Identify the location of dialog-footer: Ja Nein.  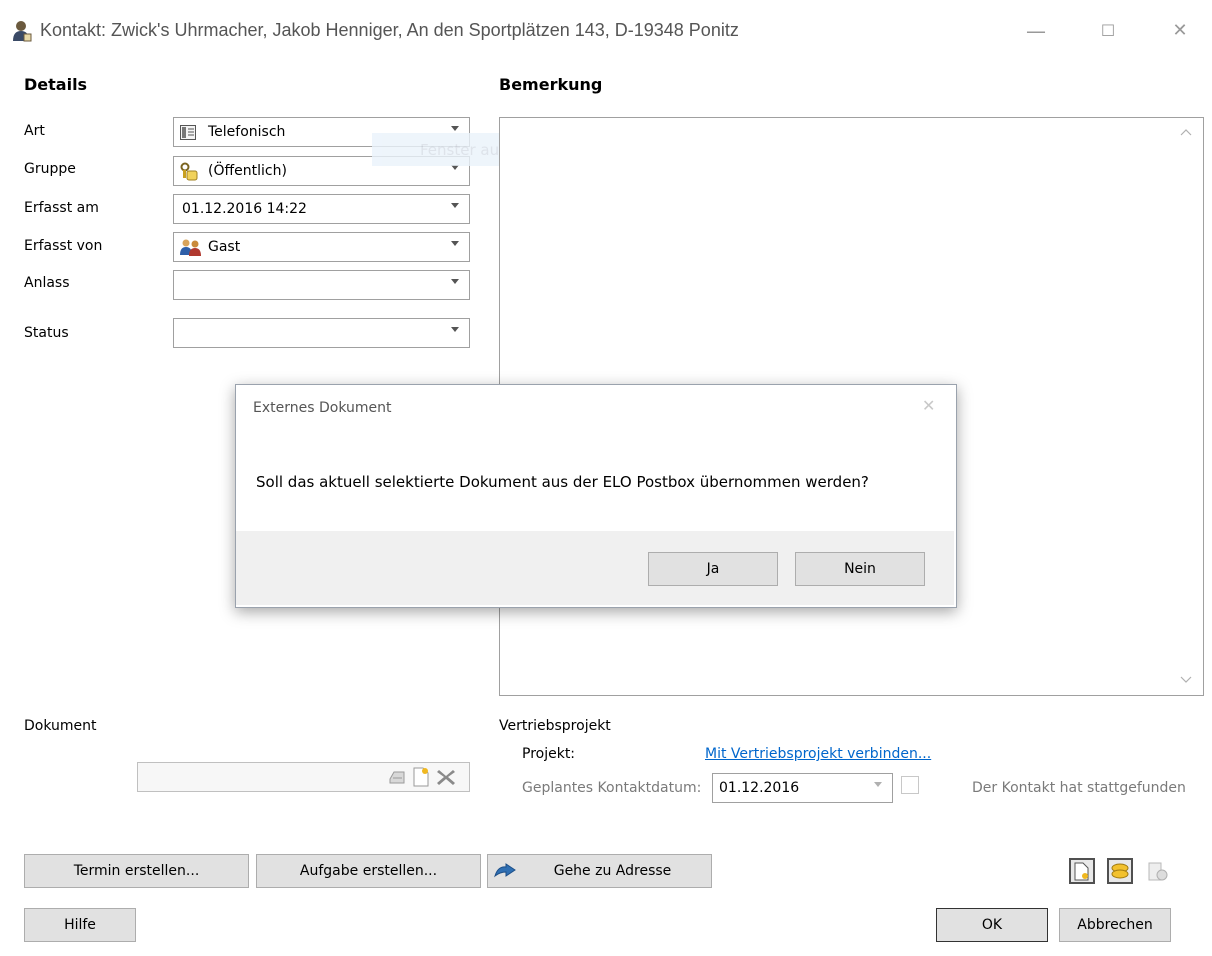
(595, 568).